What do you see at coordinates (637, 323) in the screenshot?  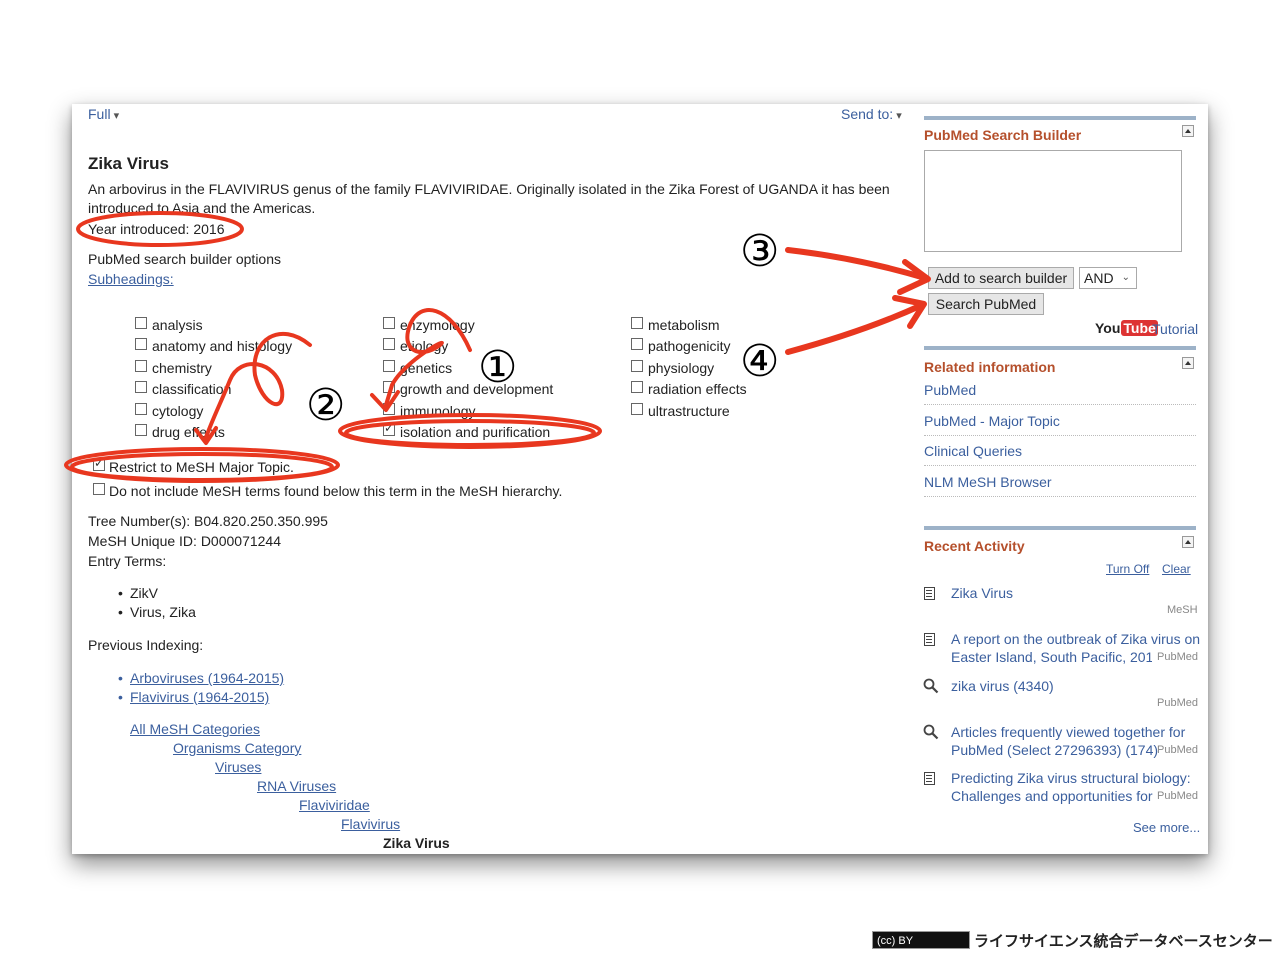 I see `checkbox-metabolism` at bounding box center [637, 323].